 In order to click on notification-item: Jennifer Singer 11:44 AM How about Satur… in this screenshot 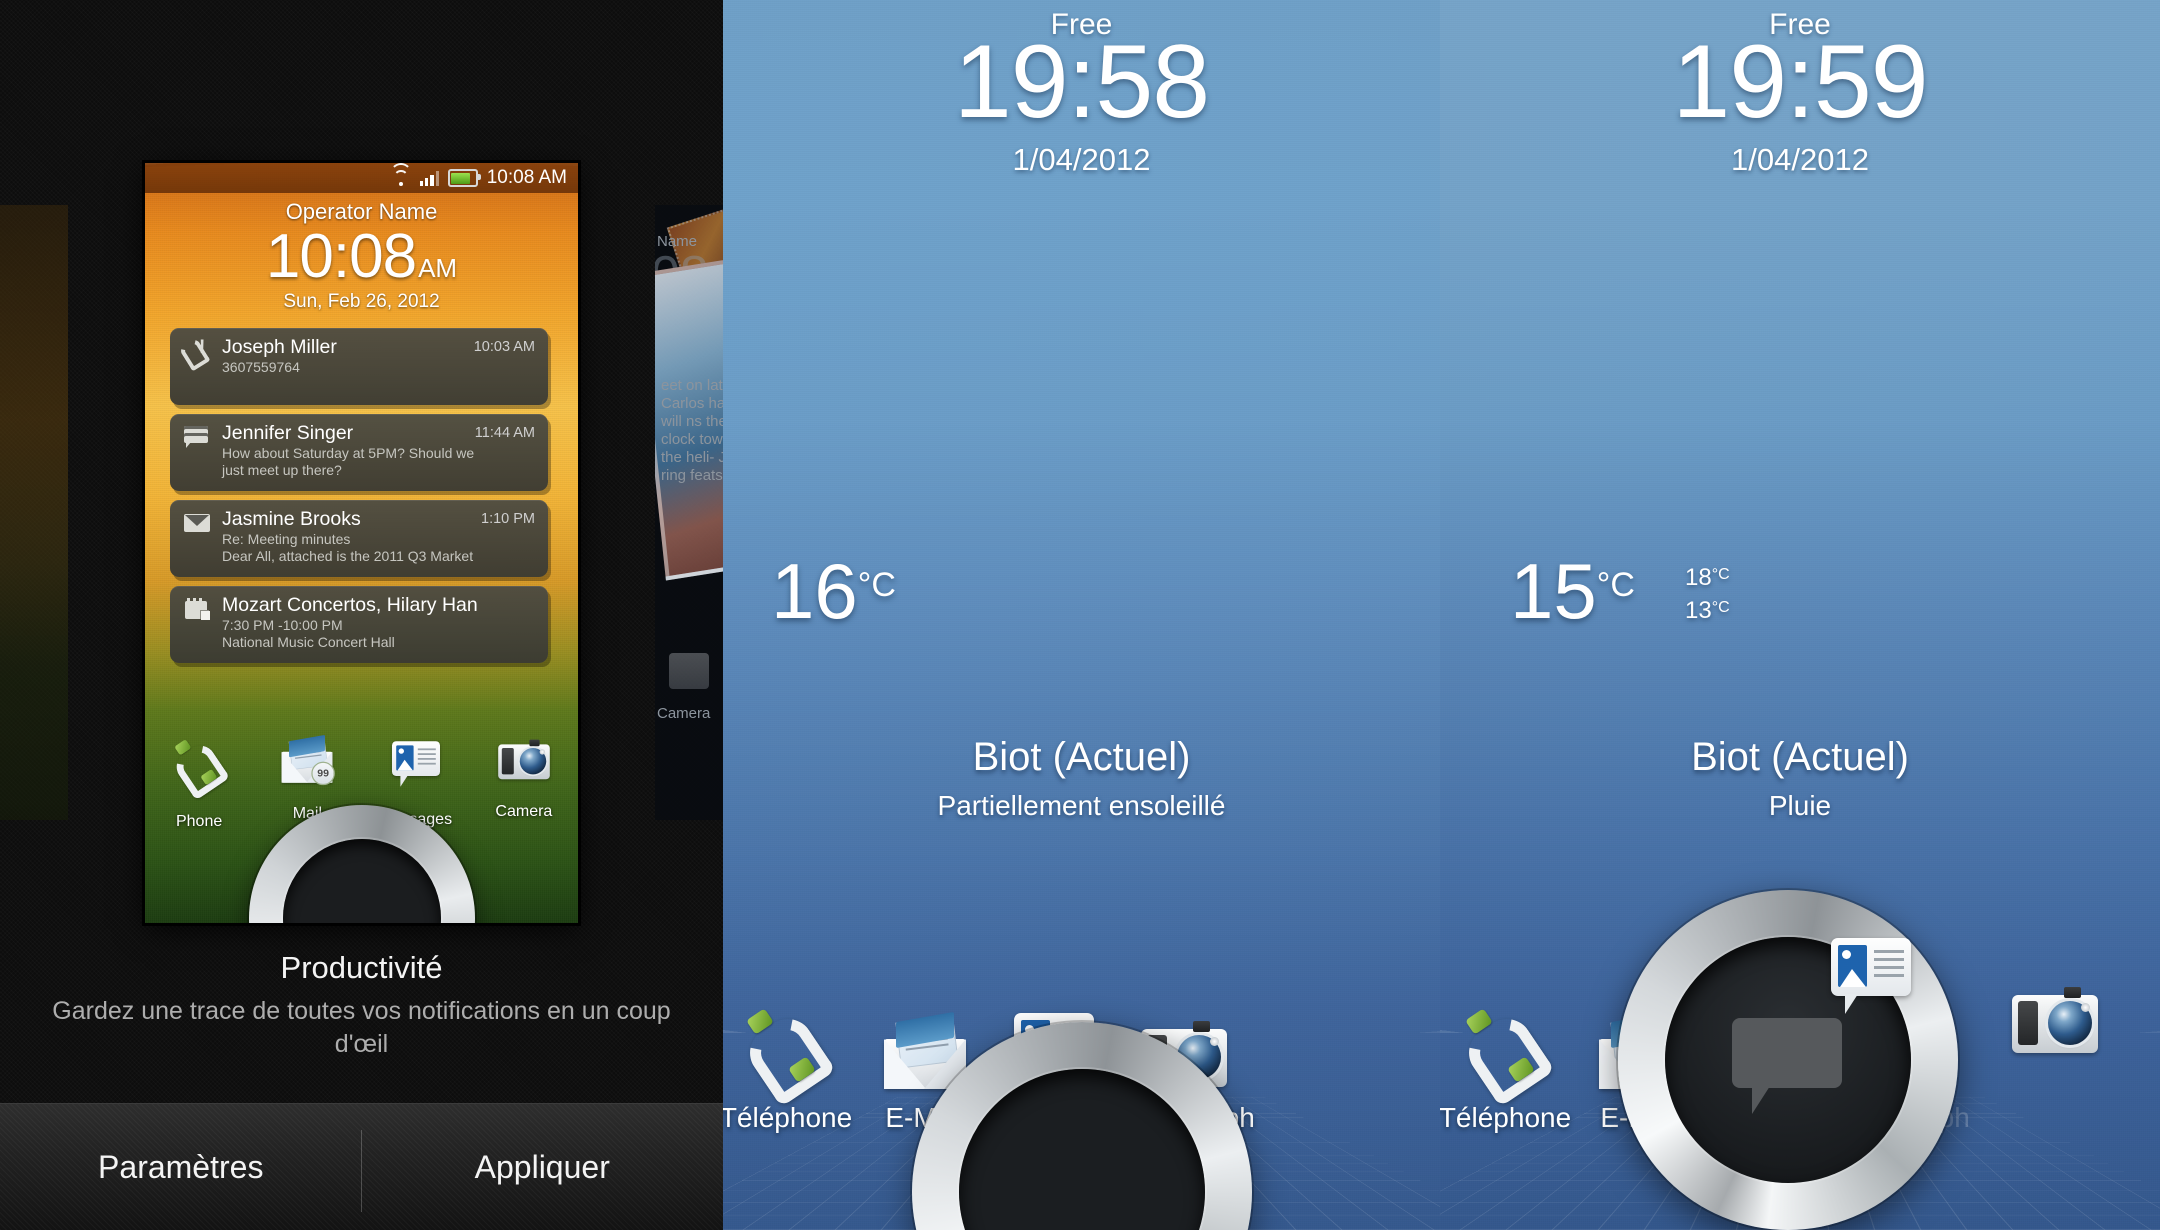, I will do `click(359, 452)`.